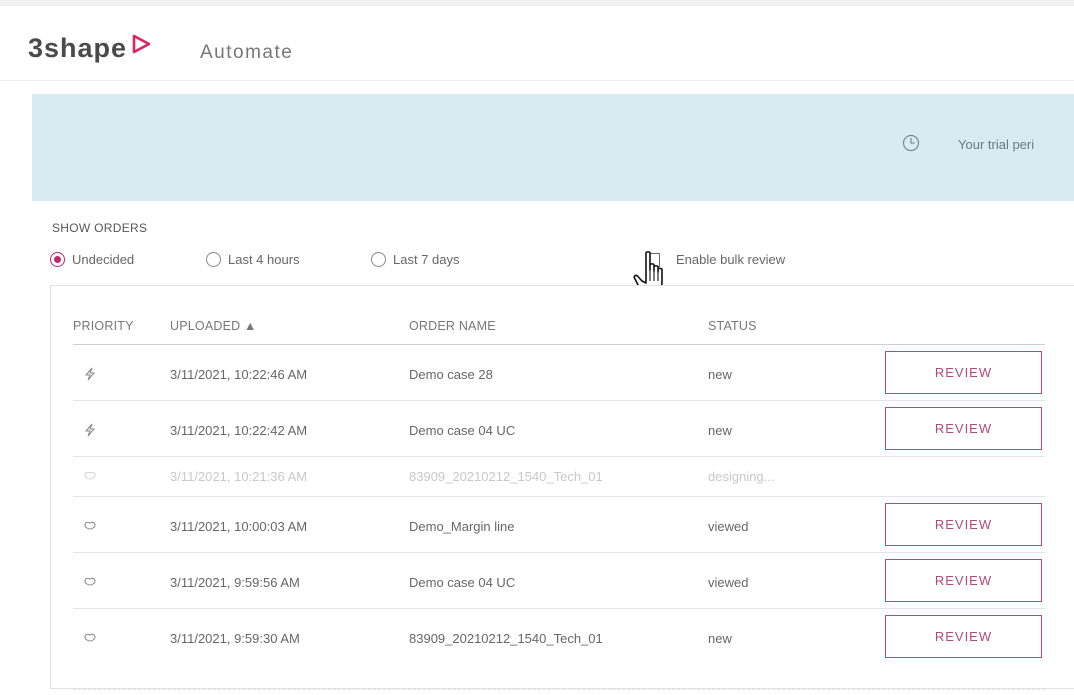  Describe the element at coordinates (732, 326) in the screenshot. I see `column-header-status: STATUS` at that location.